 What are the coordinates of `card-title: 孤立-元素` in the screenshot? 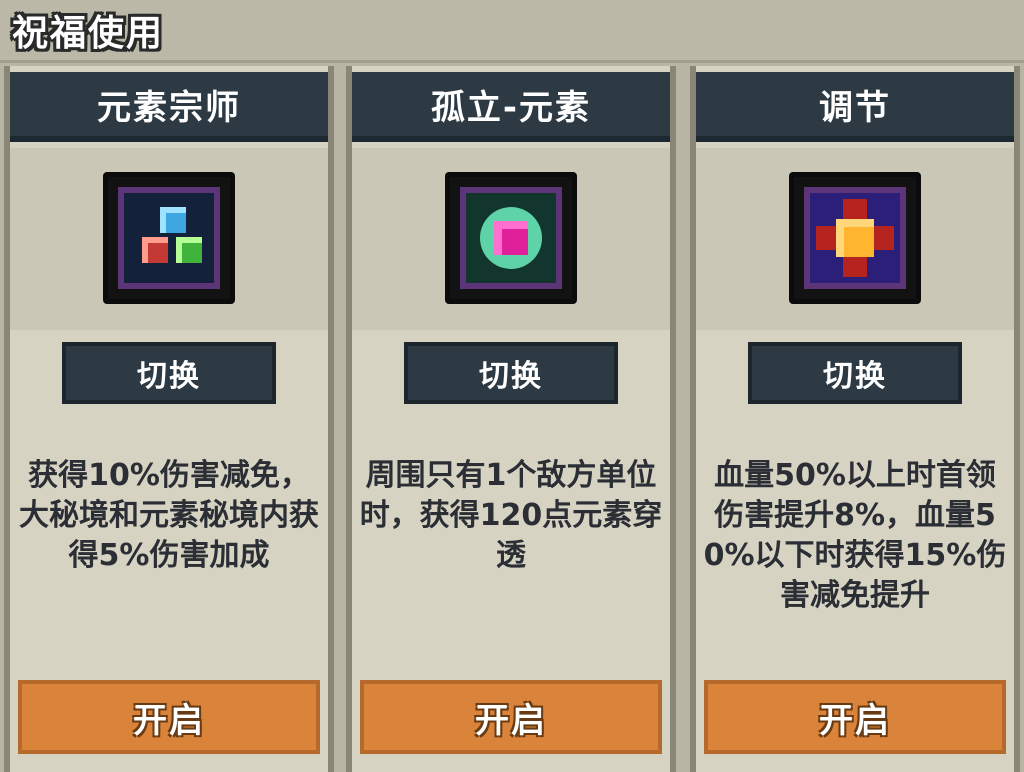 It's located at (511, 107).